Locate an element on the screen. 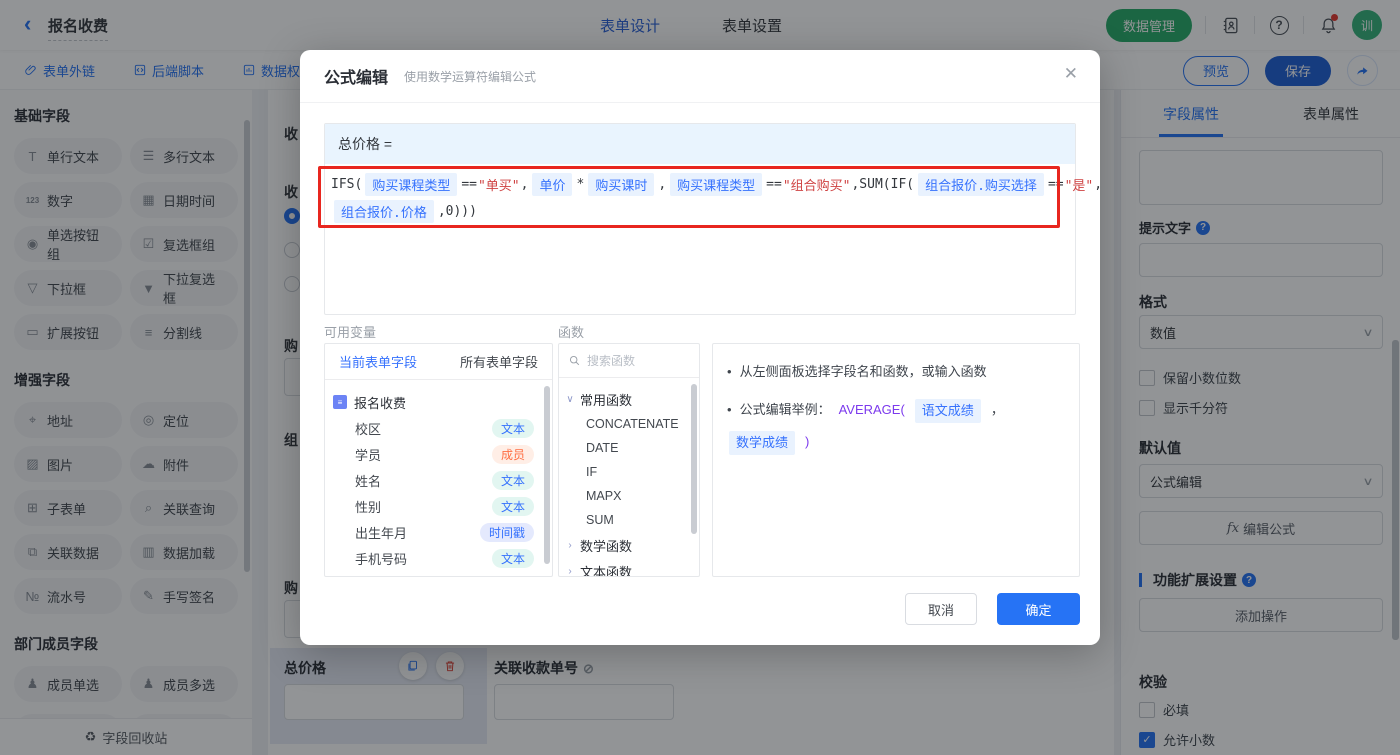 This screenshot has width=1400, height=755. variable-row: 姓名 文本 is located at coordinates (438, 480).